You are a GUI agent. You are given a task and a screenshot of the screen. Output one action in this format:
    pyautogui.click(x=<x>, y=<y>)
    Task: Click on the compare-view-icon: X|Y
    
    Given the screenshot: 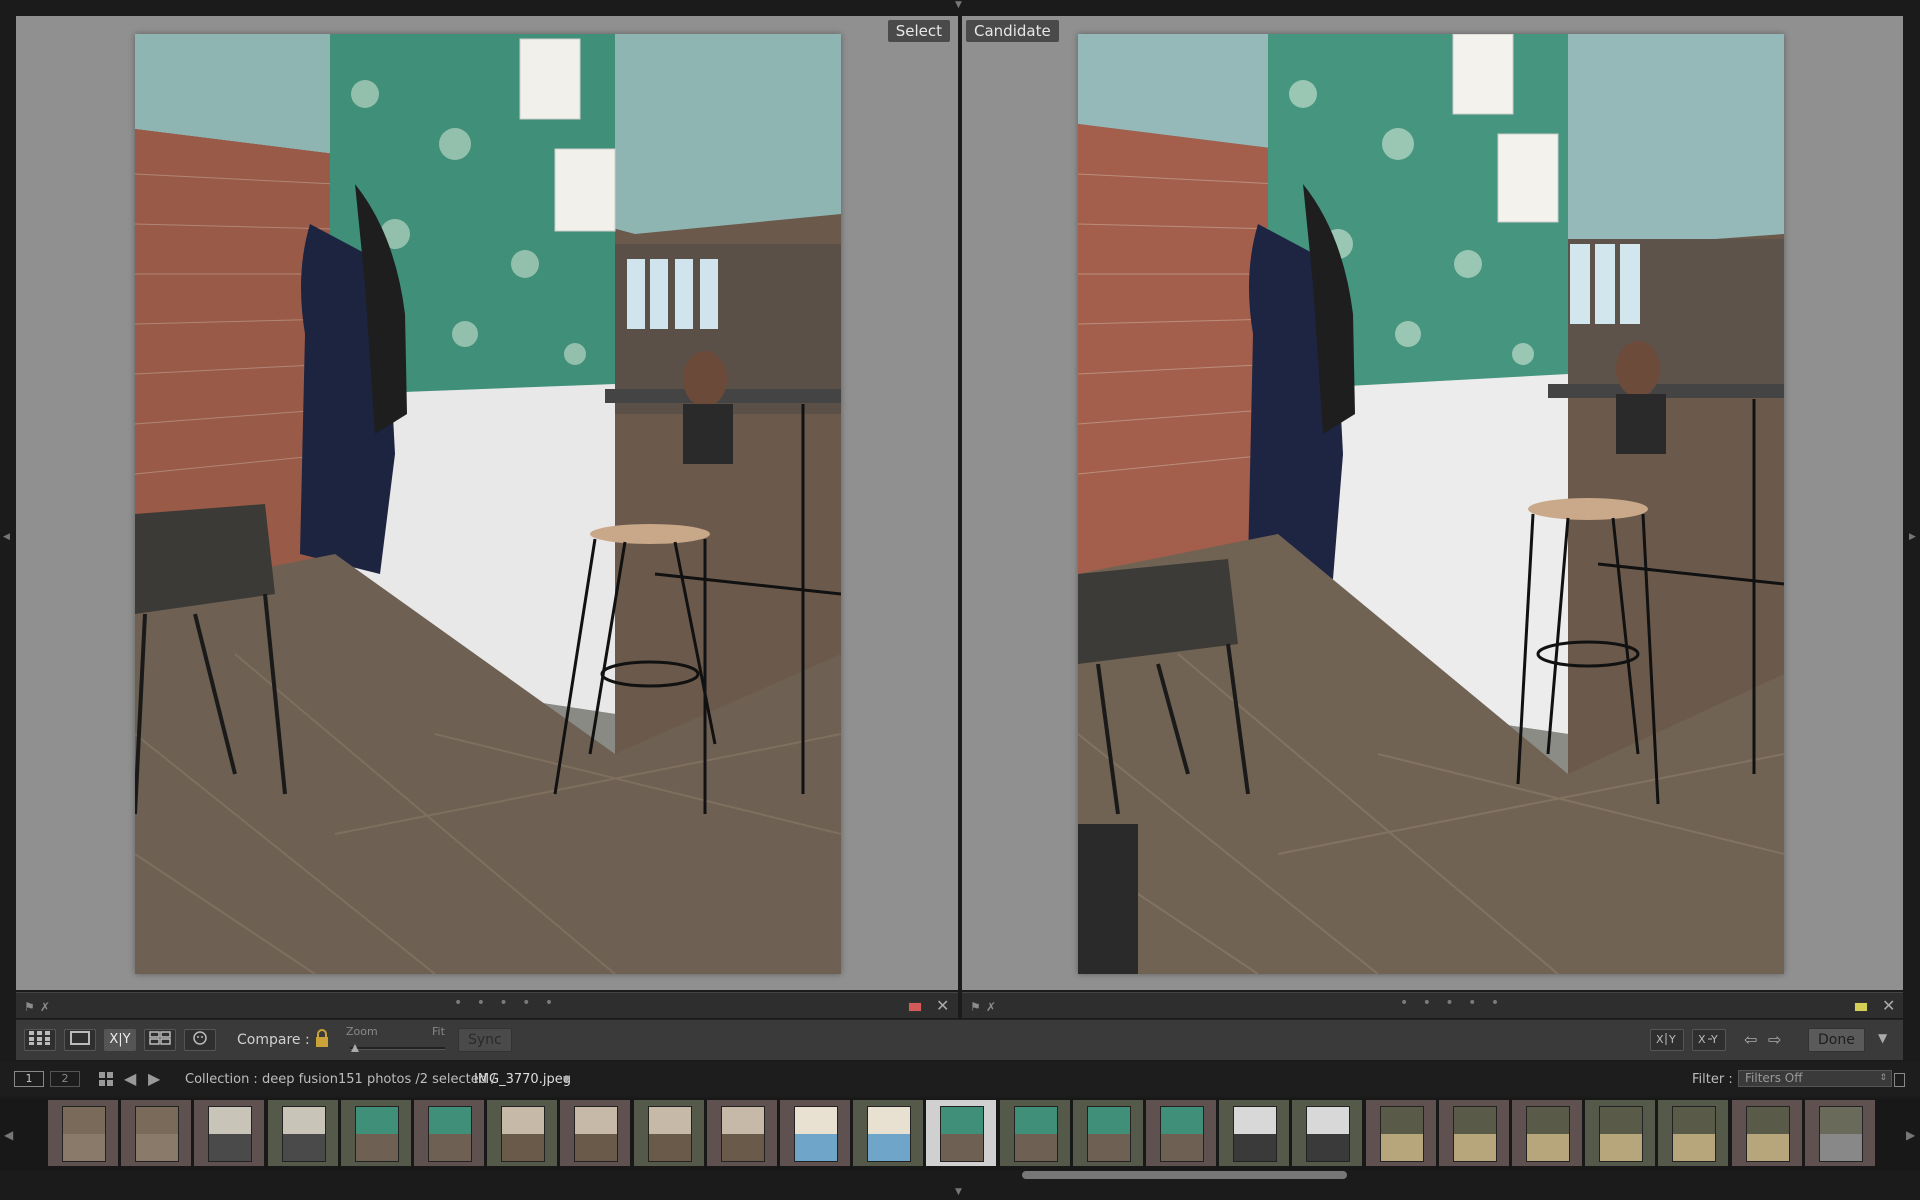 What is the action you would take?
    pyautogui.click(x=120, y=1040)
    